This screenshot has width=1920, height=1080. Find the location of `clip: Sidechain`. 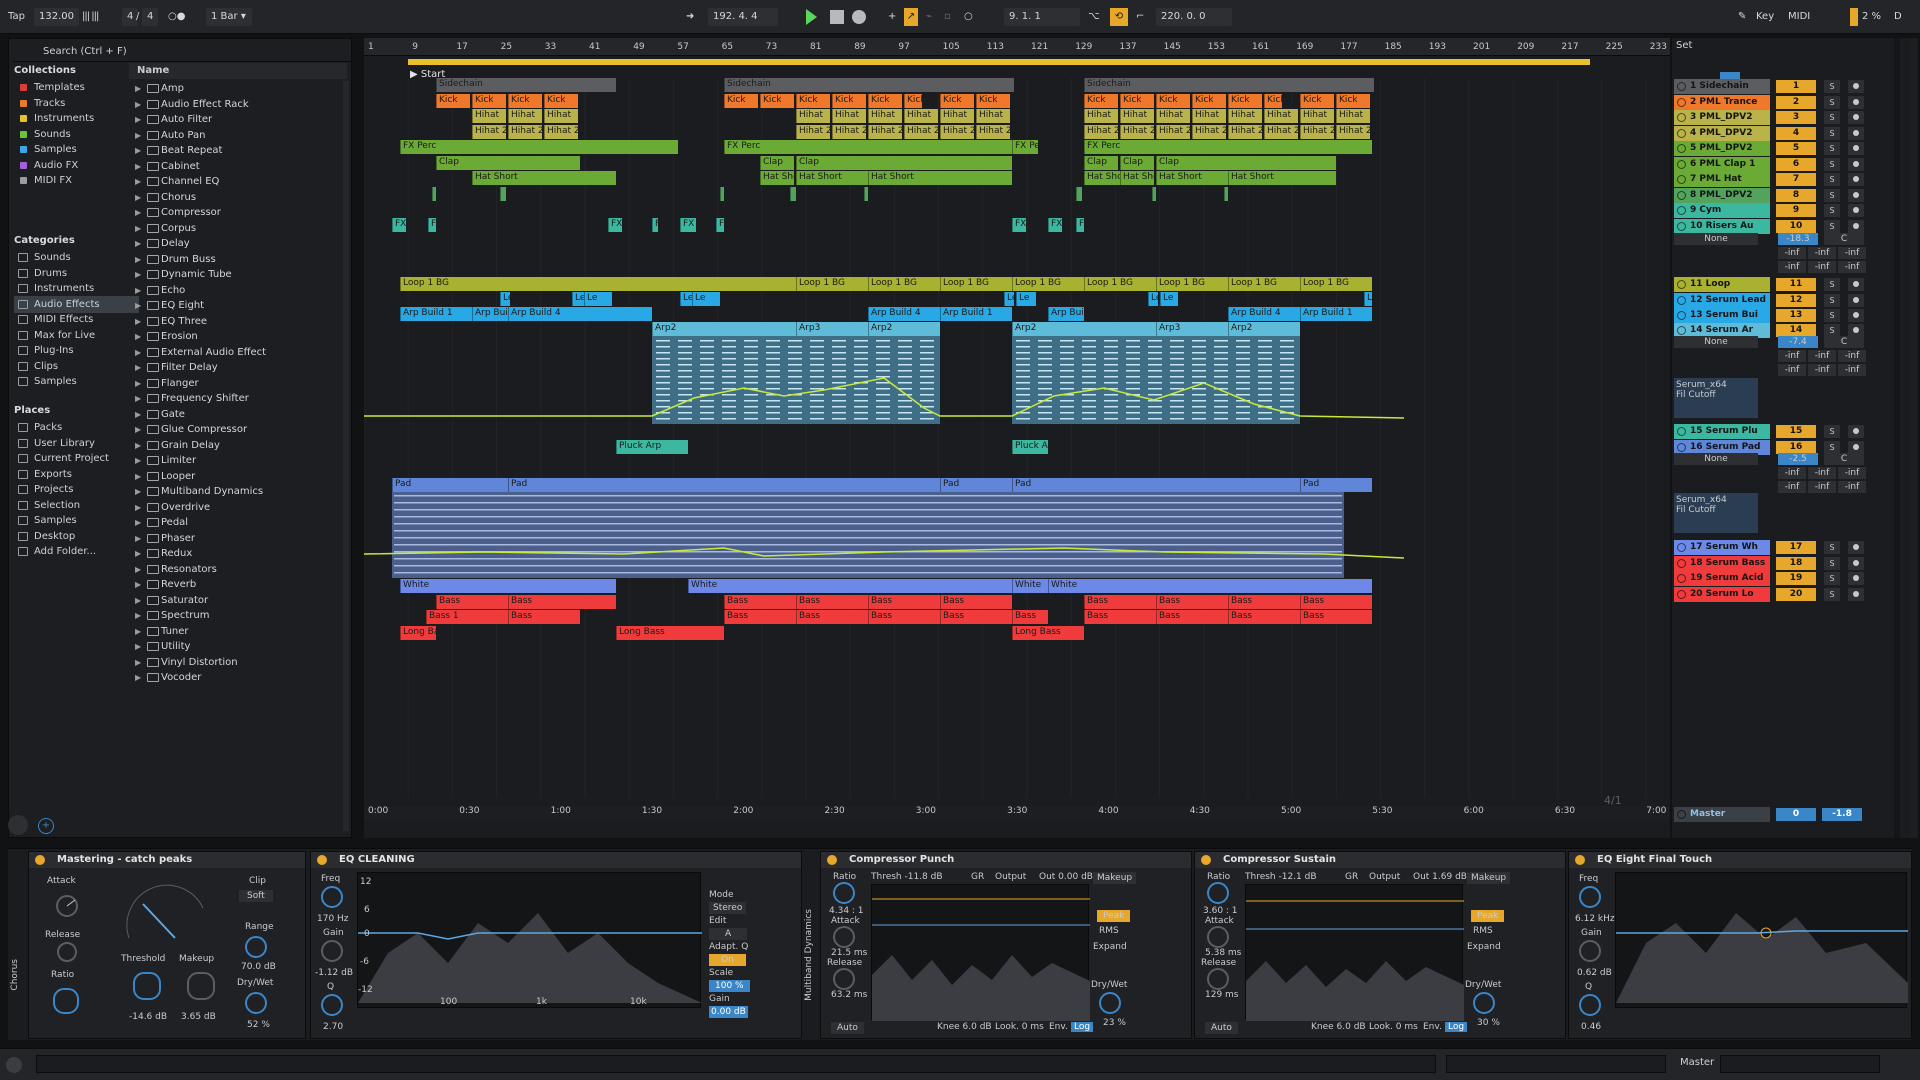

clip: Sidechain is located at coordinates (869, 85).